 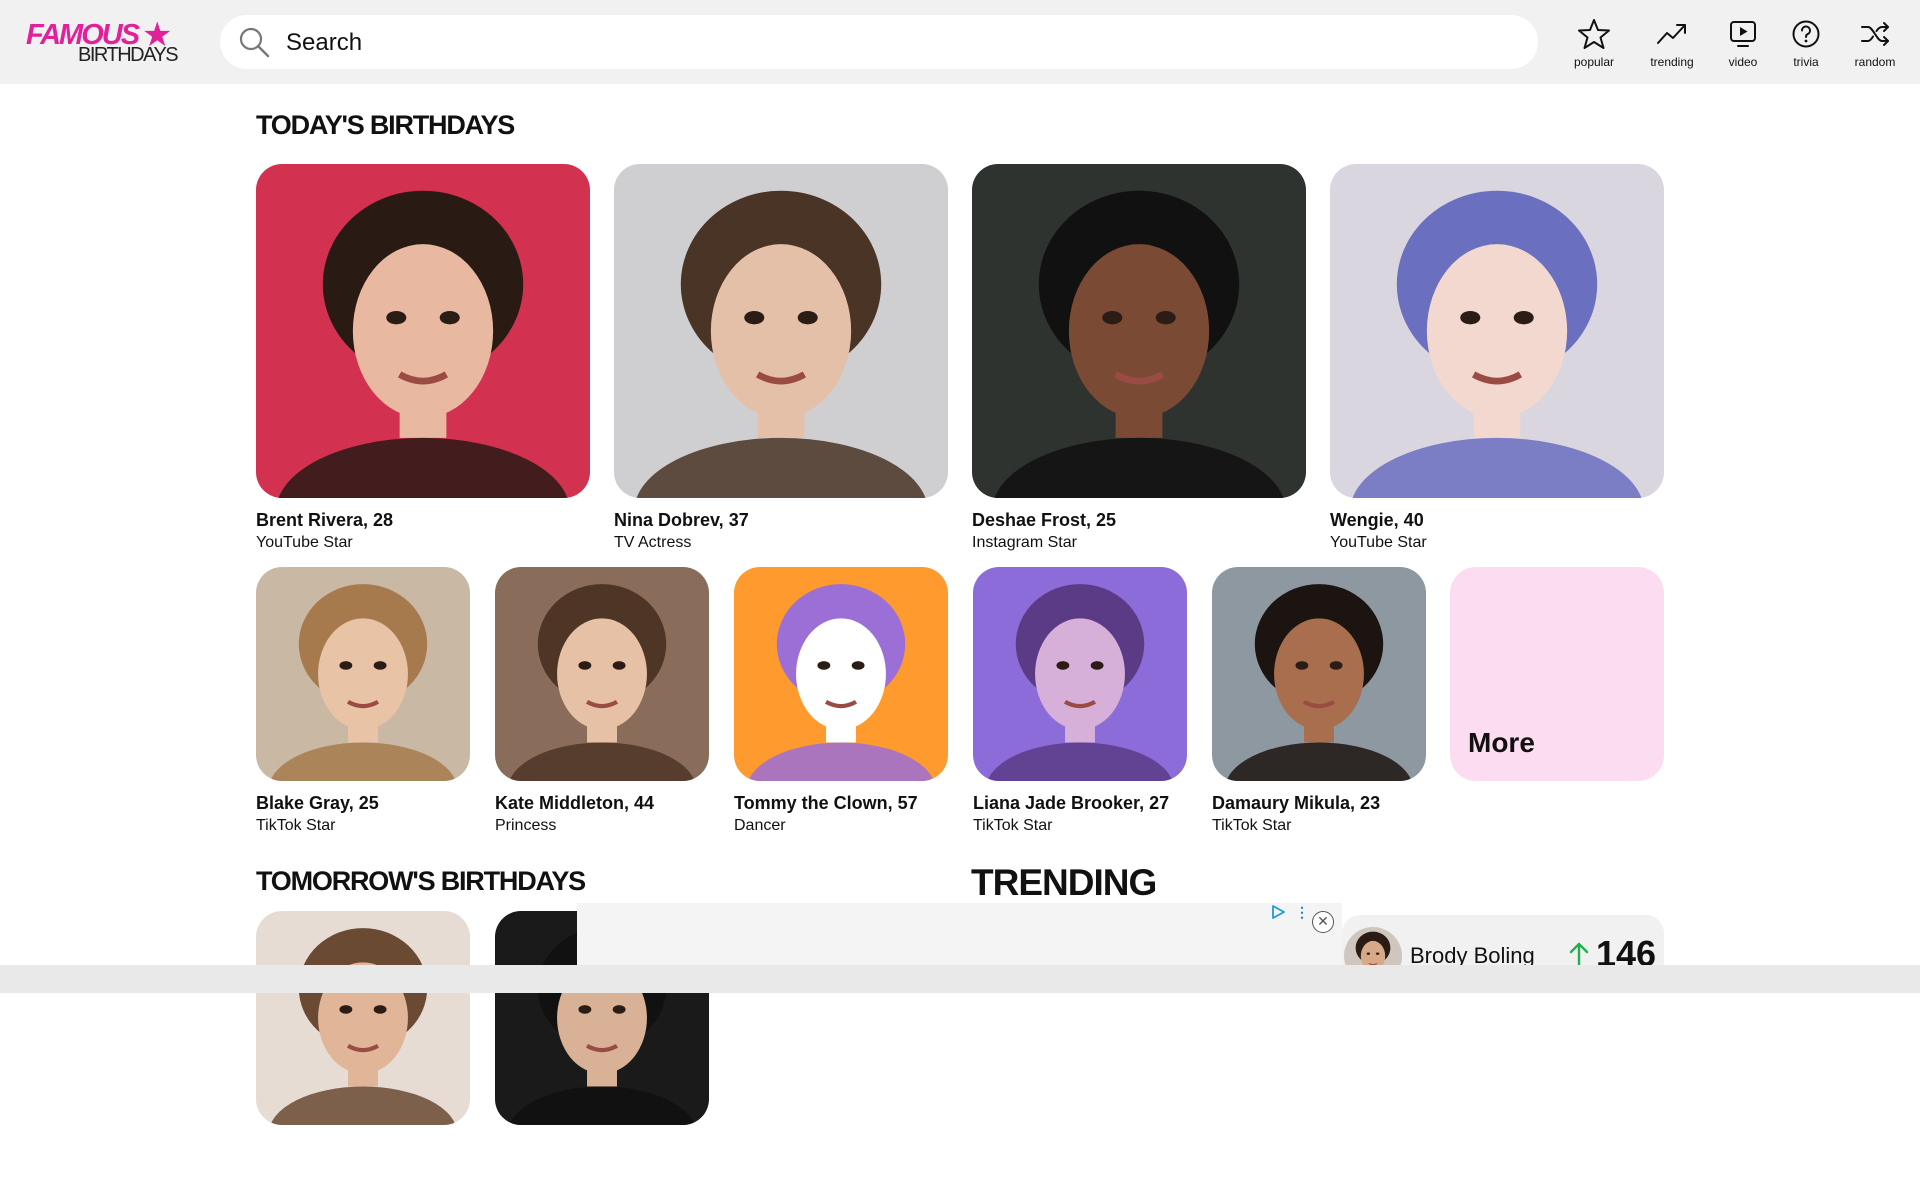 What do you see at coordinates (102, 42) in the screenshot?
I see `site-logo: FAMOUS ★ BIRTHDAYS` at bounding box center [102, 42].